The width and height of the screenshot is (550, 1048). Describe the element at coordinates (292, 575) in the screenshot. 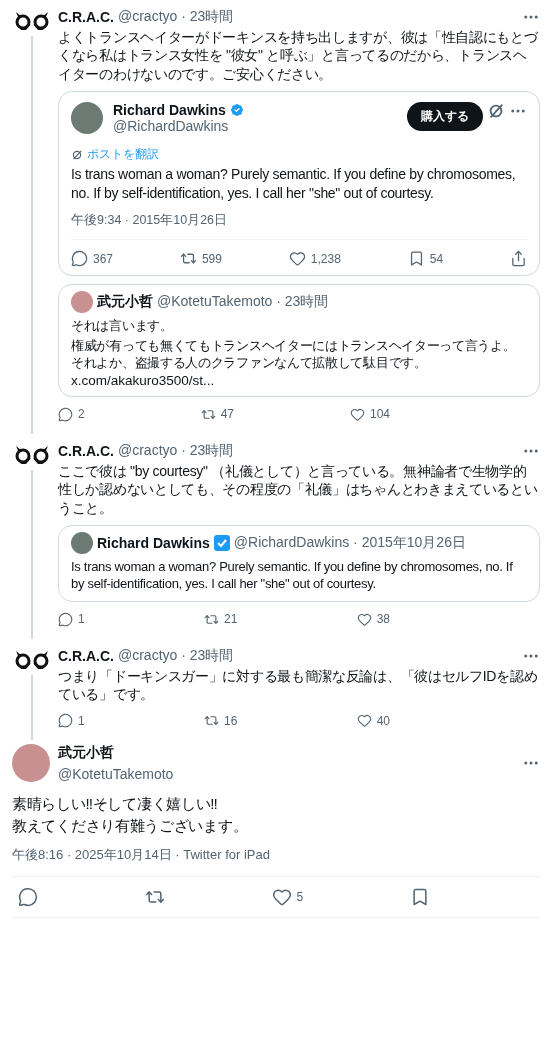

I see `post-text-line: Is trans woman a woman? Purely semantic. If you define by chromosomes, no. If by self-identification, yes. I call her "she" out of courtesy.` at that location.